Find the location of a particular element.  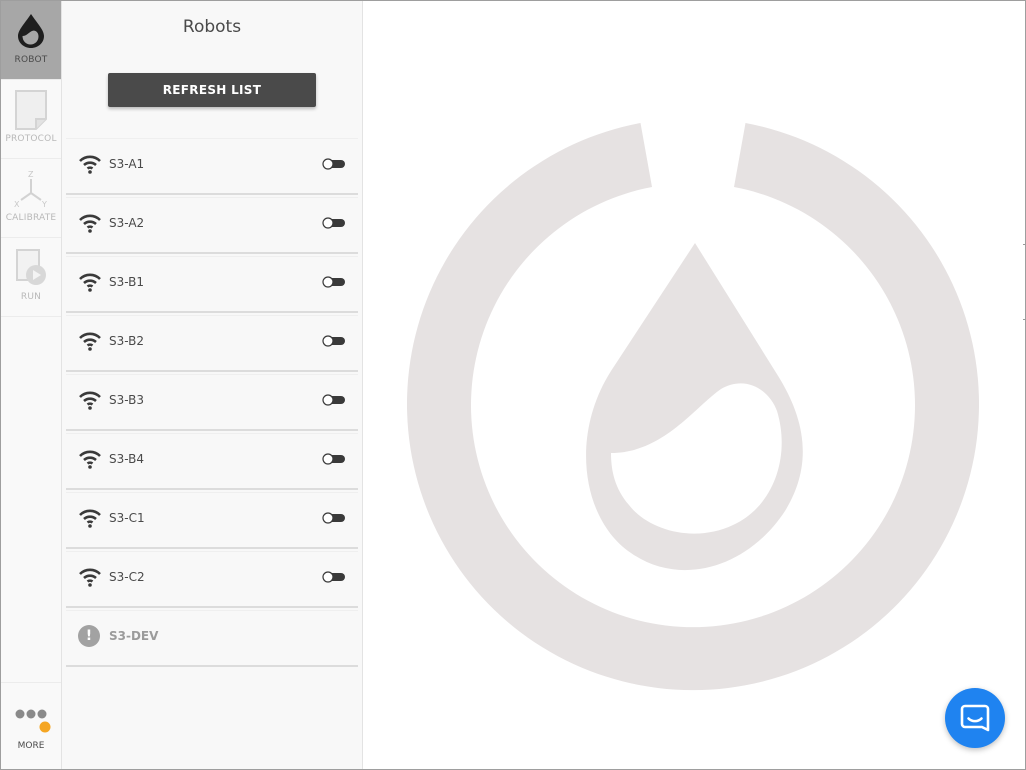

notification-badge is located at coordinates (45, 727).